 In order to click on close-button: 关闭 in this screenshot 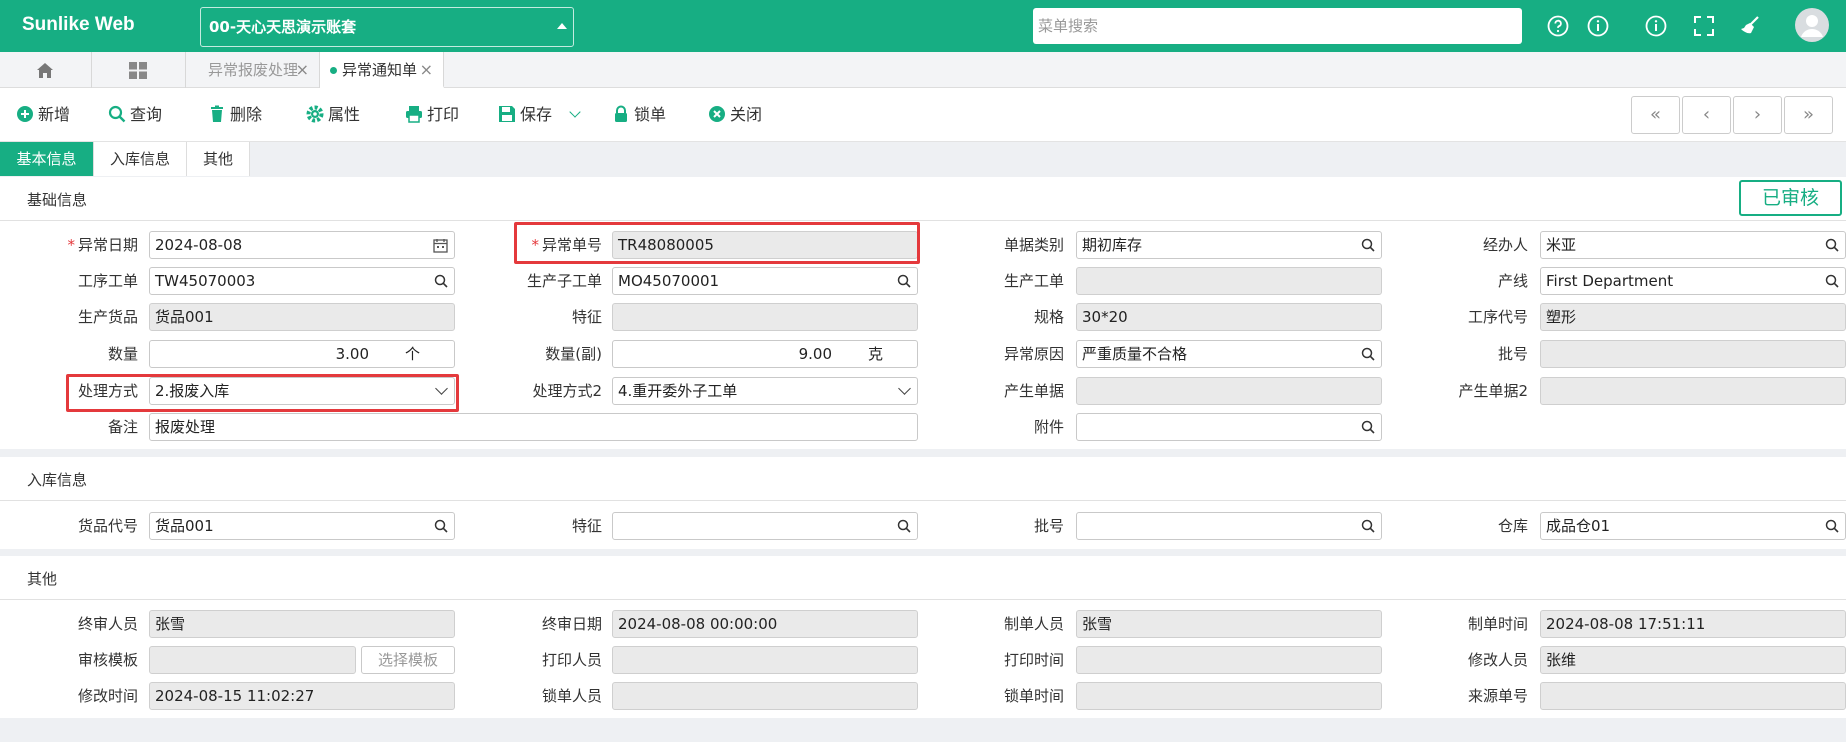, I will do `click(735, 115)`.